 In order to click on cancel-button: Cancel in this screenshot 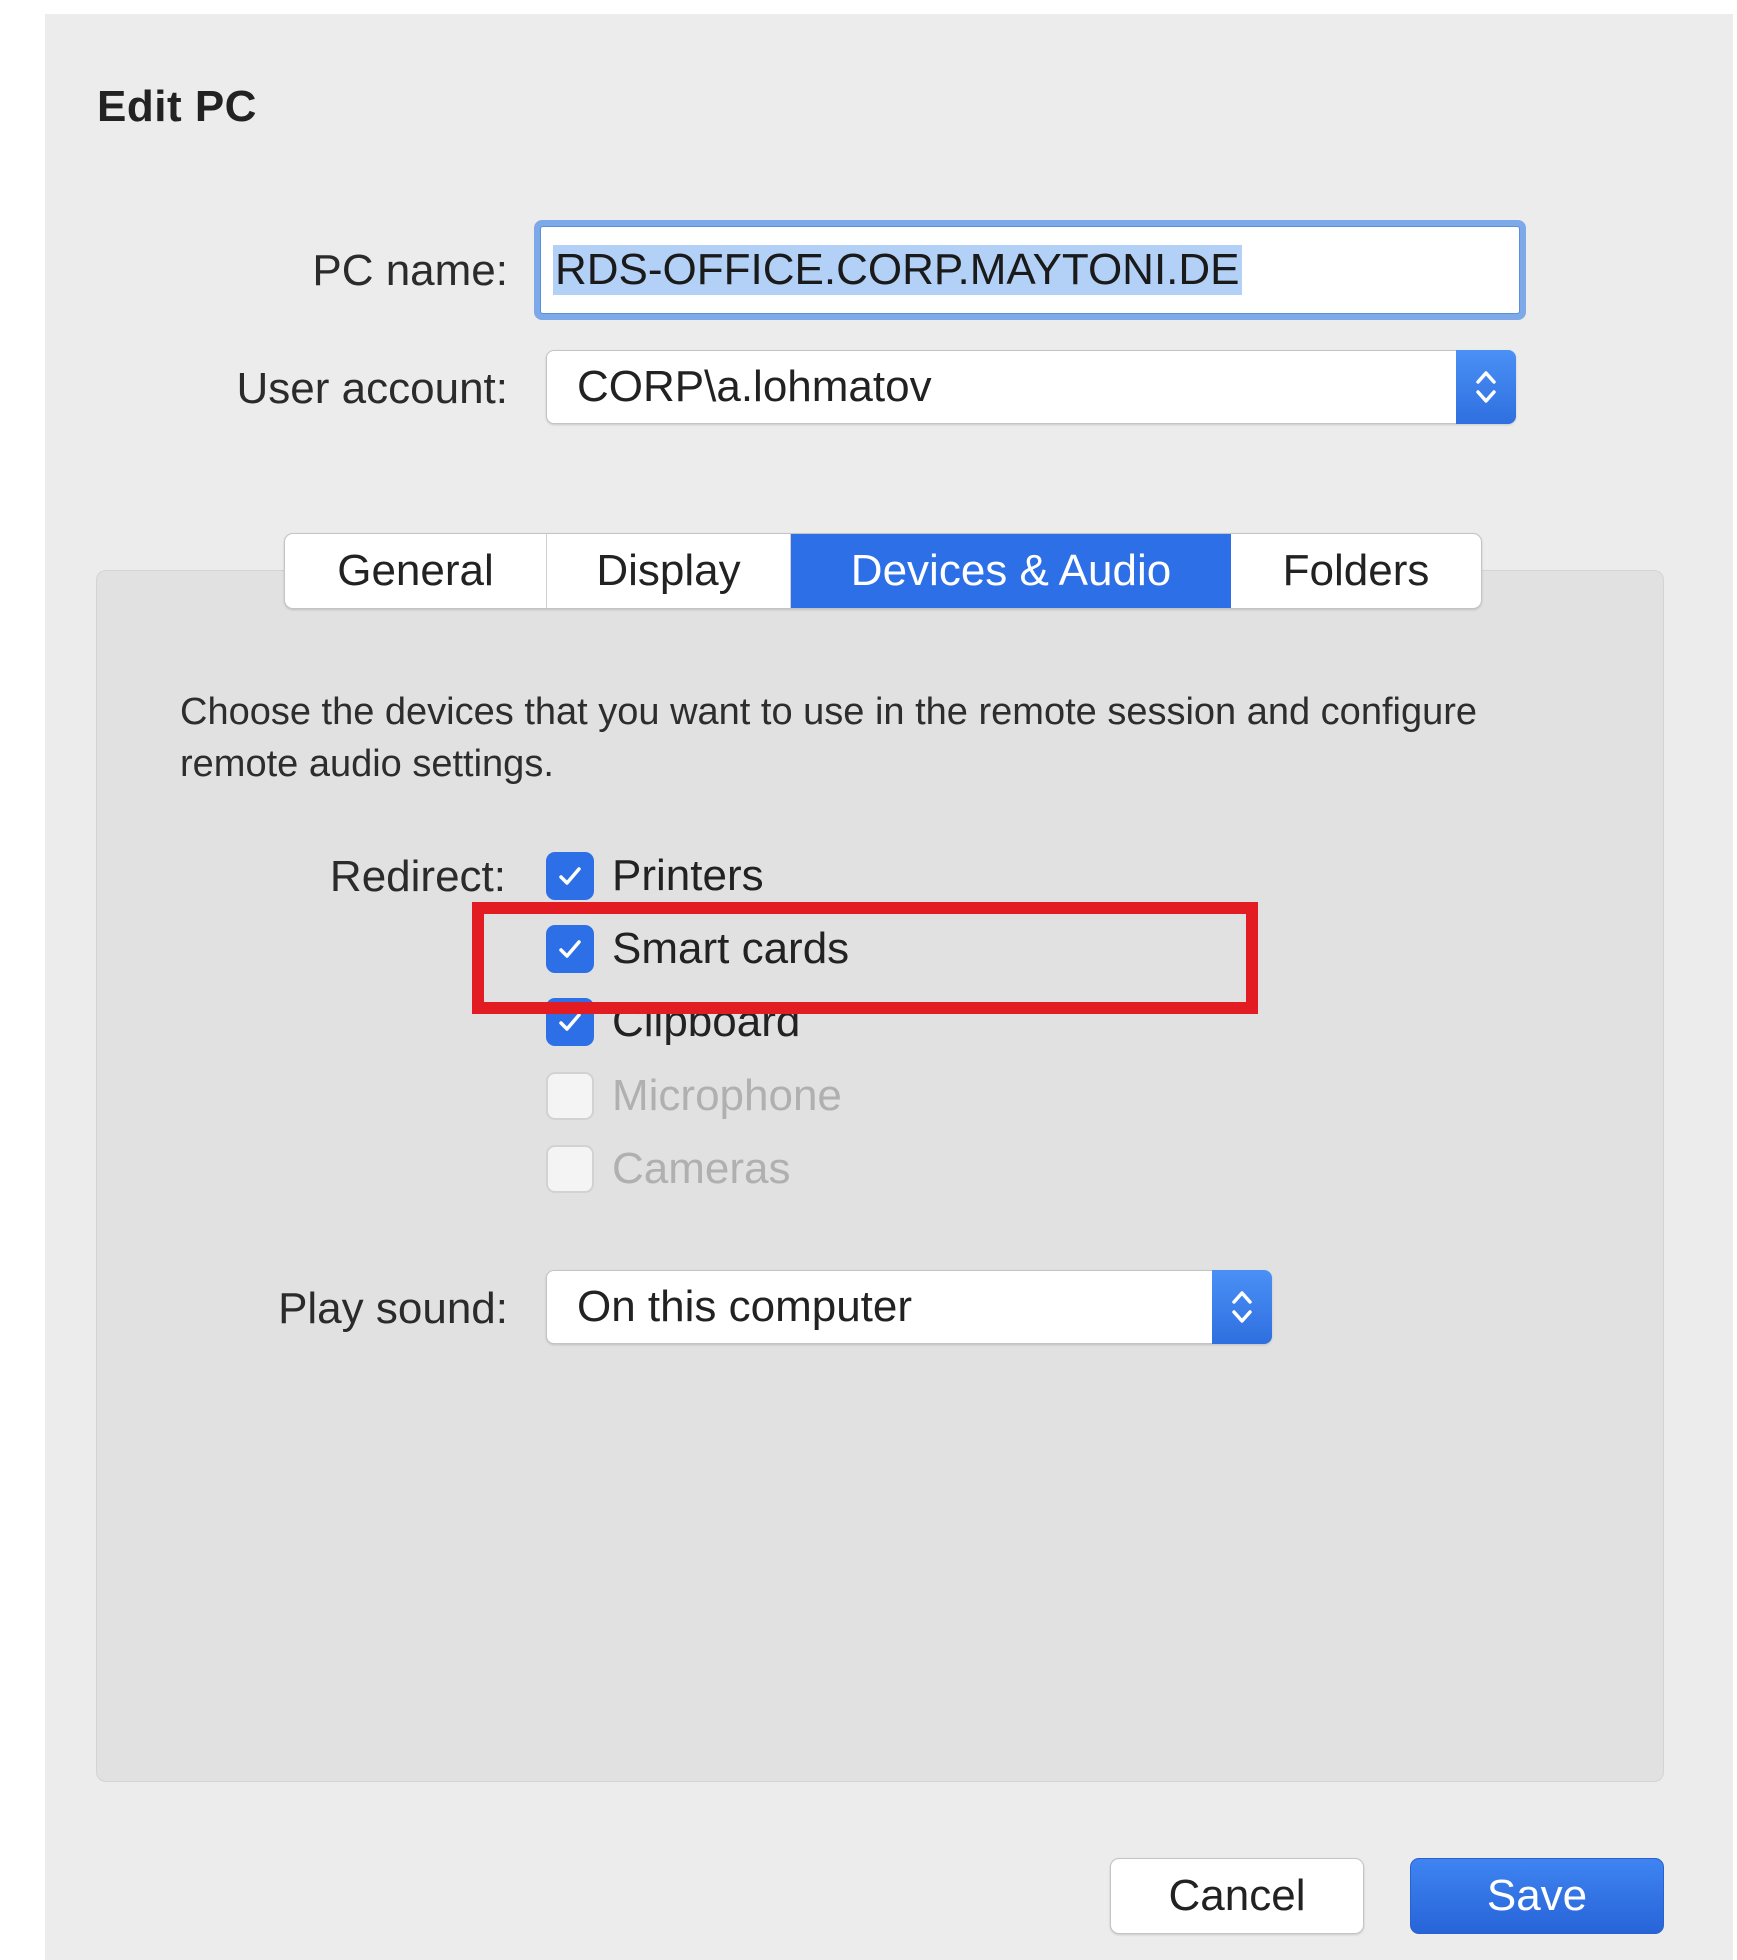, I will do `click(1237, 1896)`.